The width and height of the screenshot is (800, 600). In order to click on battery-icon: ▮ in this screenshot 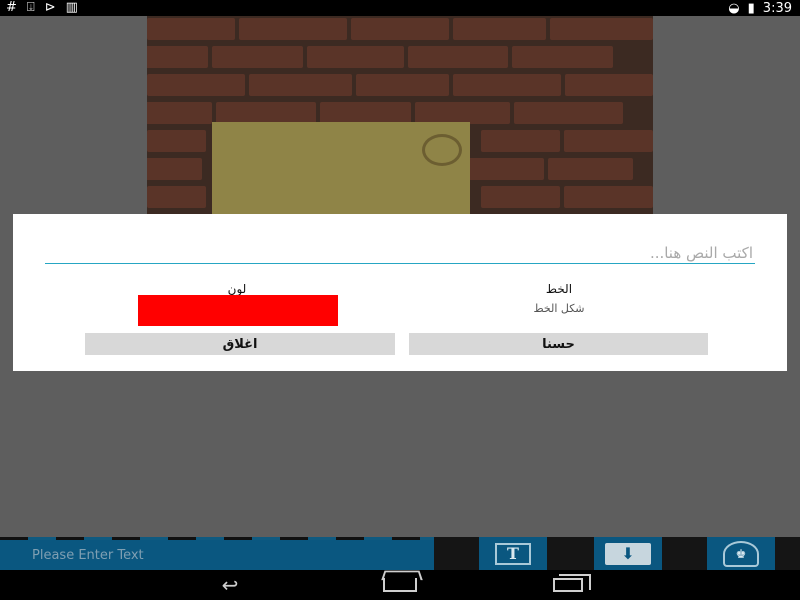, I will do `click(751, 8)`.